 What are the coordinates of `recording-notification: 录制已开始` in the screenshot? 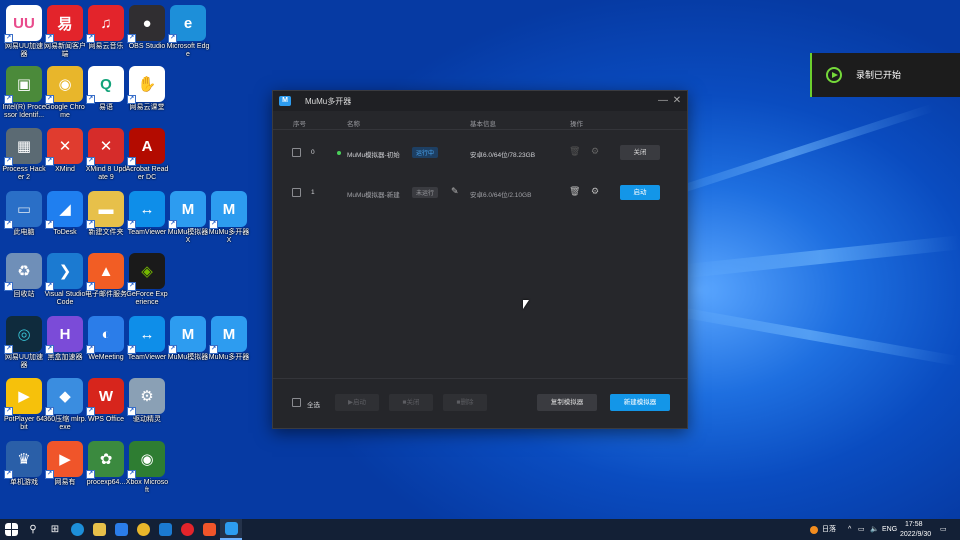 It's located at (885, 75).